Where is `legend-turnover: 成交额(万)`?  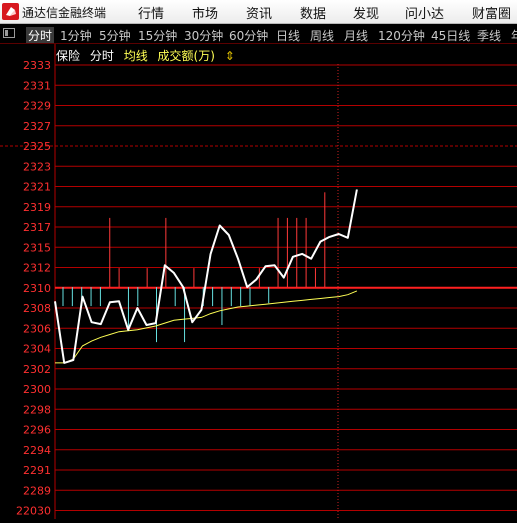
legend-turnover: 成交额(万) is located at coordinates (186, 56).